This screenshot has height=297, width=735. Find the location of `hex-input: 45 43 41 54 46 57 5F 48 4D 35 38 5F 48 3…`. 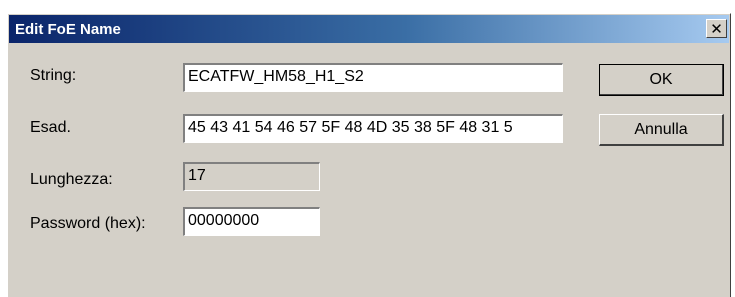

hex-input: 45 43 41 54 46 57 5F 48 4D 35 38 5F 48 3… is located at coordinates (373, 128).